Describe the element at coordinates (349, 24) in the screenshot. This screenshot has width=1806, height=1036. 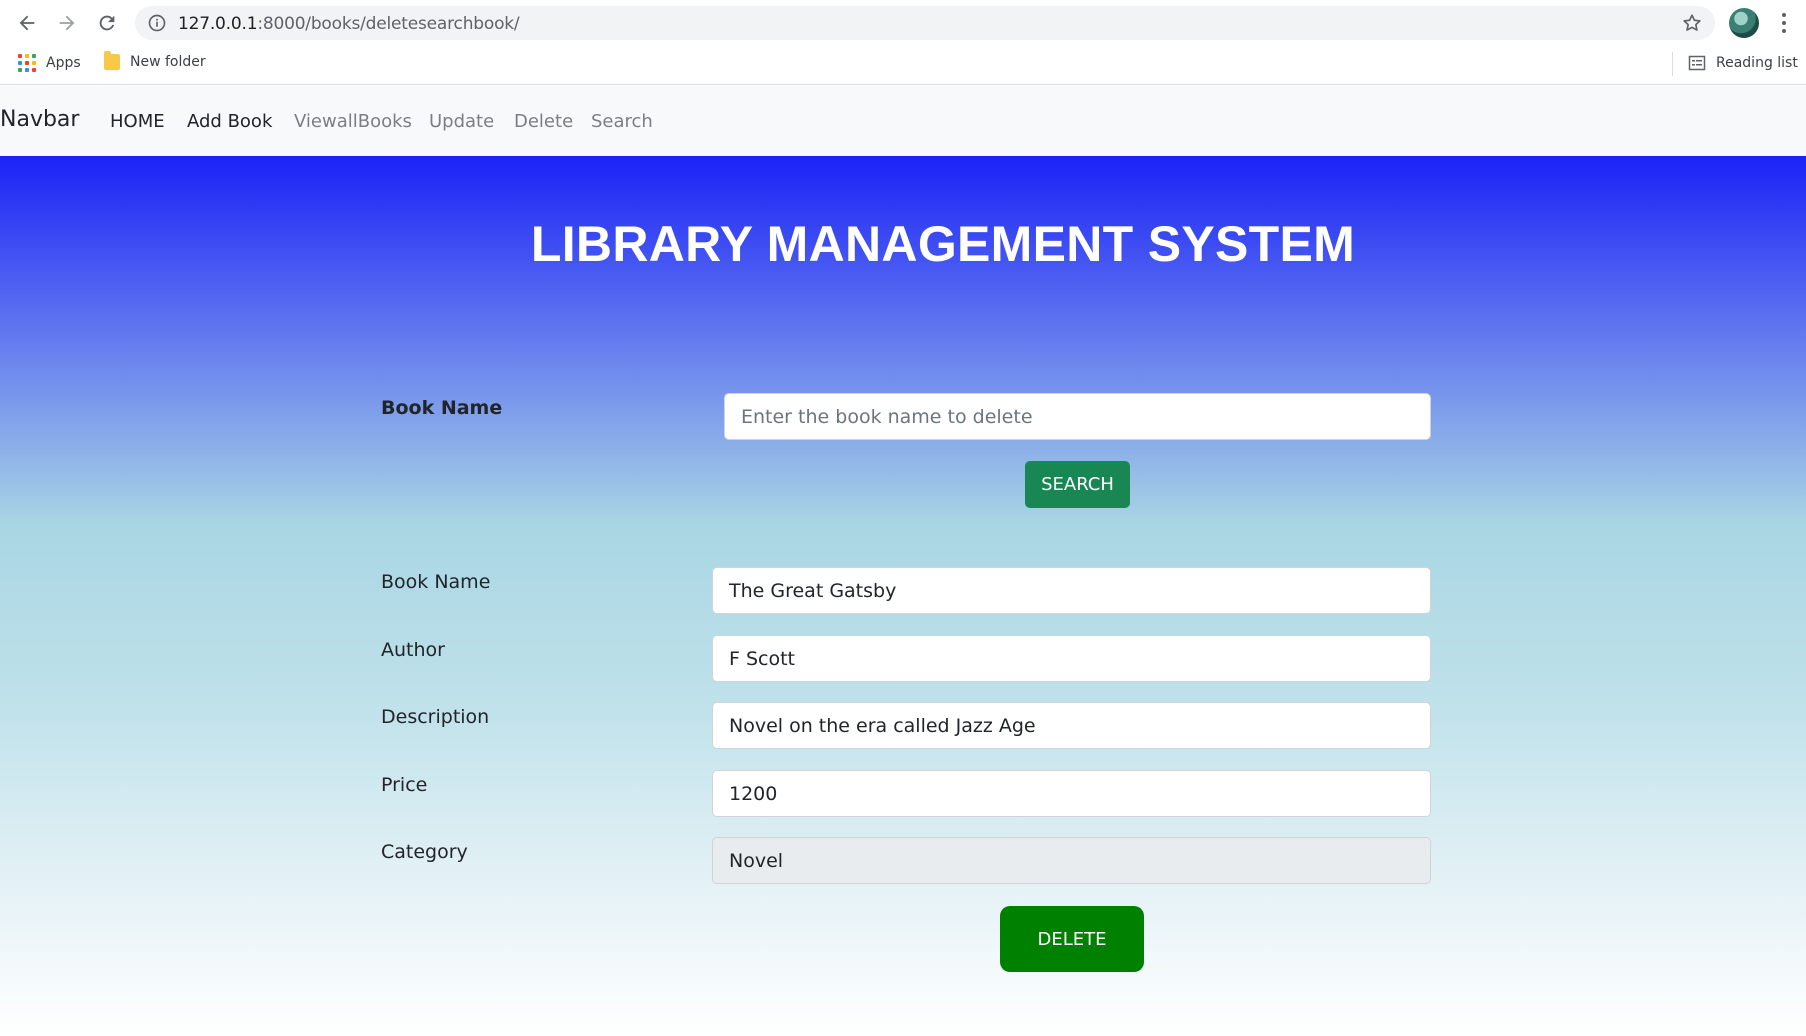
I see `url-text: 127.0.0.1:8000/books/deletesearchbook/` at that location.